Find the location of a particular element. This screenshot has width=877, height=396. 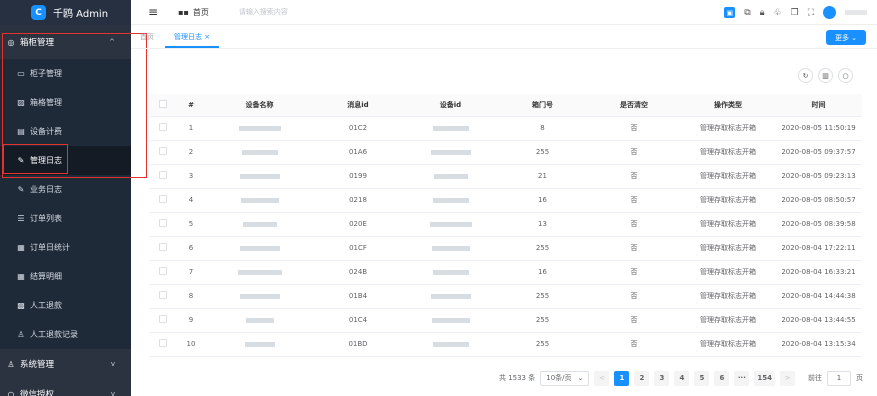

more-button: 更多 ⌄ is located at coordinates (846, 37).